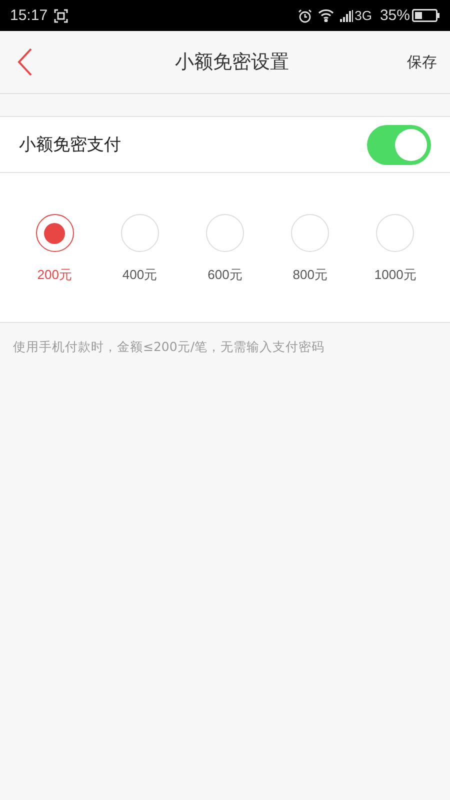 This screenshot has width=450, height=800. What do you see at coordinates (225, 275) in the screenshot?
I see `amount-label: 600元` at bounding box center [225, 275].